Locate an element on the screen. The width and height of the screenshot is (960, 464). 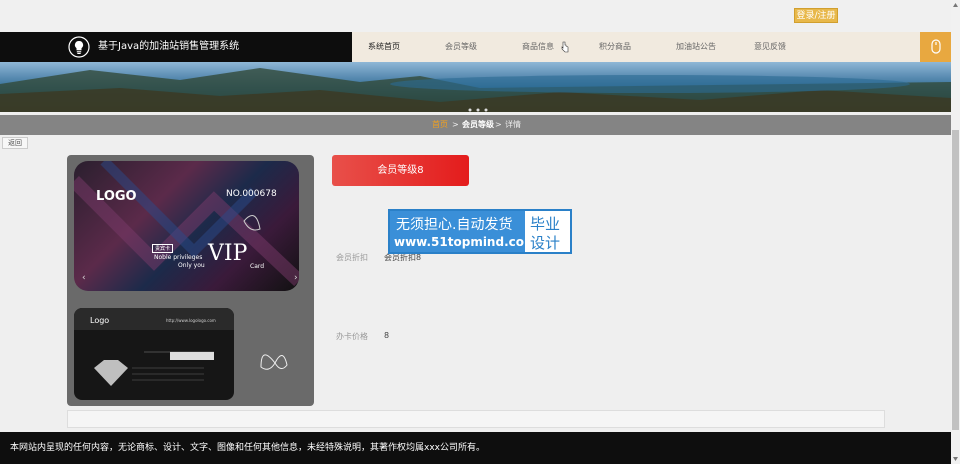
price-value: 8 is located at coordinates (387, 335).